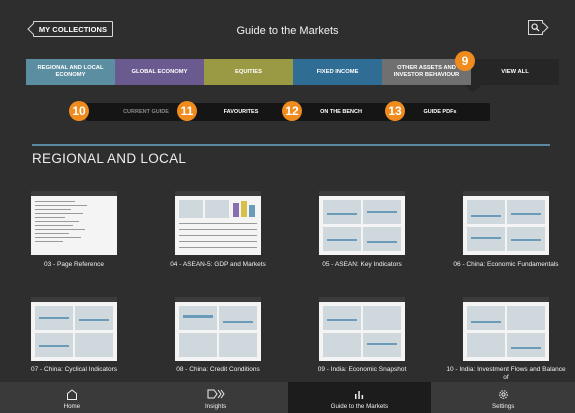  I want to click on subtab-guide-pdfs: GUIDE PDFs, so click(440, 112).